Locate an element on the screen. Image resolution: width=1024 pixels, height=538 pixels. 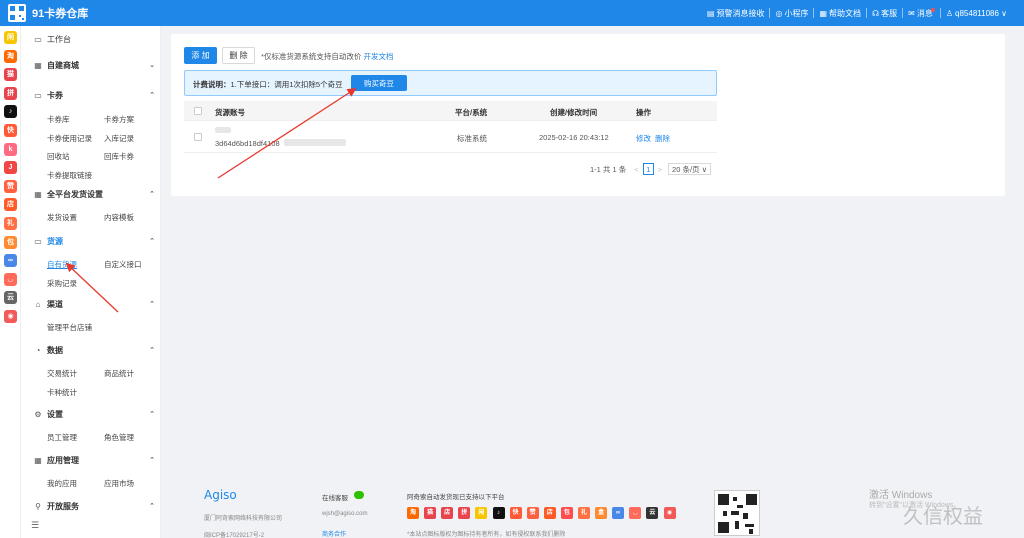
sidebar-section-3: ▭ 货源 ⌃ is located at coordinates (94, 241).